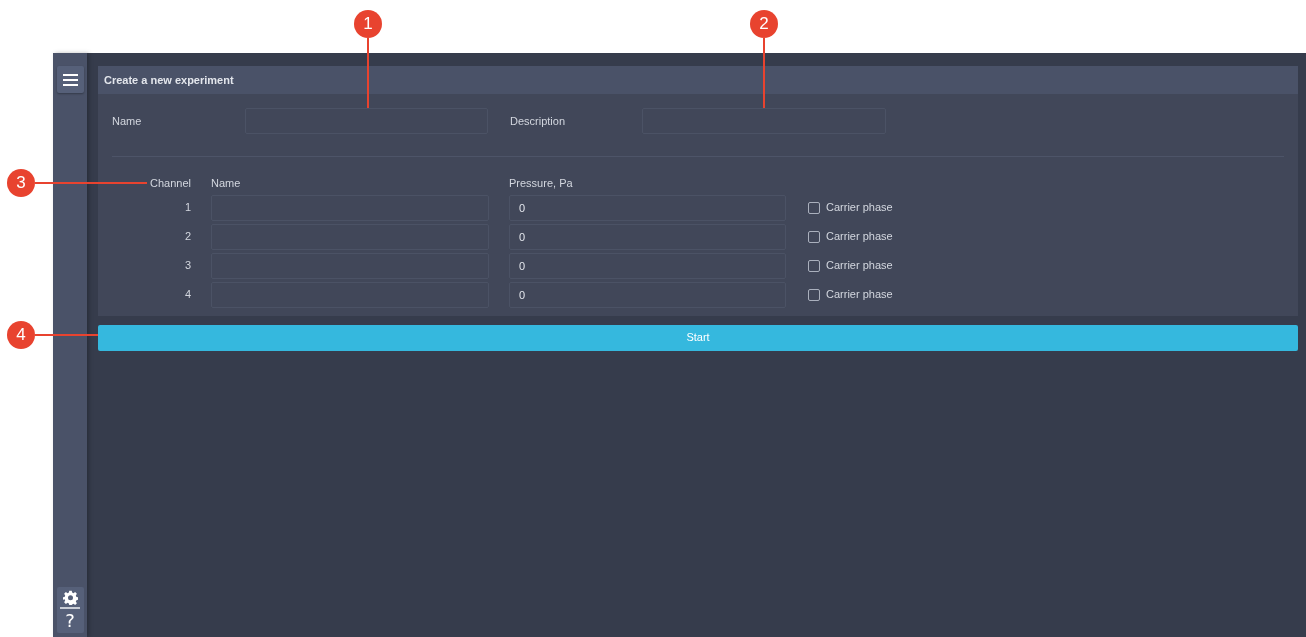 This screenshot has width=1306, height=637. Describe the element at coordinates (127, 121) in the screenshot. I see `field-label: Name` at that location.